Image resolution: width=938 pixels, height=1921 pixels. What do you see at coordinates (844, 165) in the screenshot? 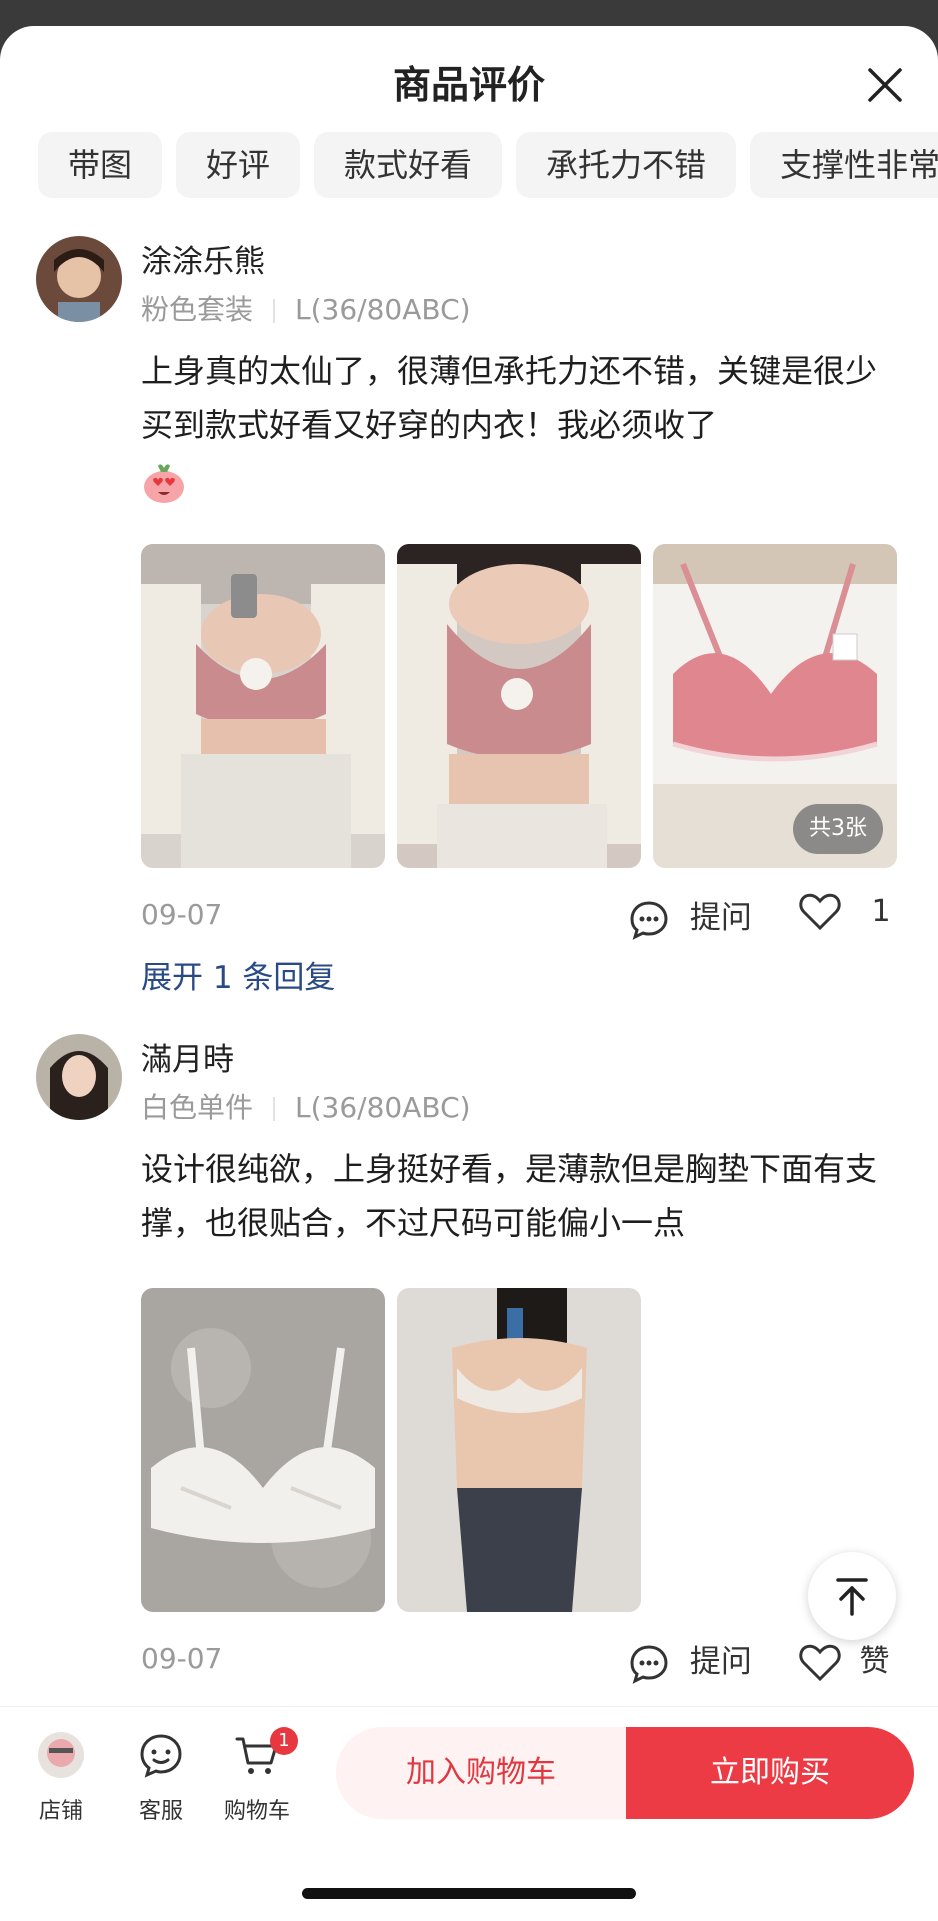
I see `filter-chip: 支撑性非常好` at bounding box center [844, 165].